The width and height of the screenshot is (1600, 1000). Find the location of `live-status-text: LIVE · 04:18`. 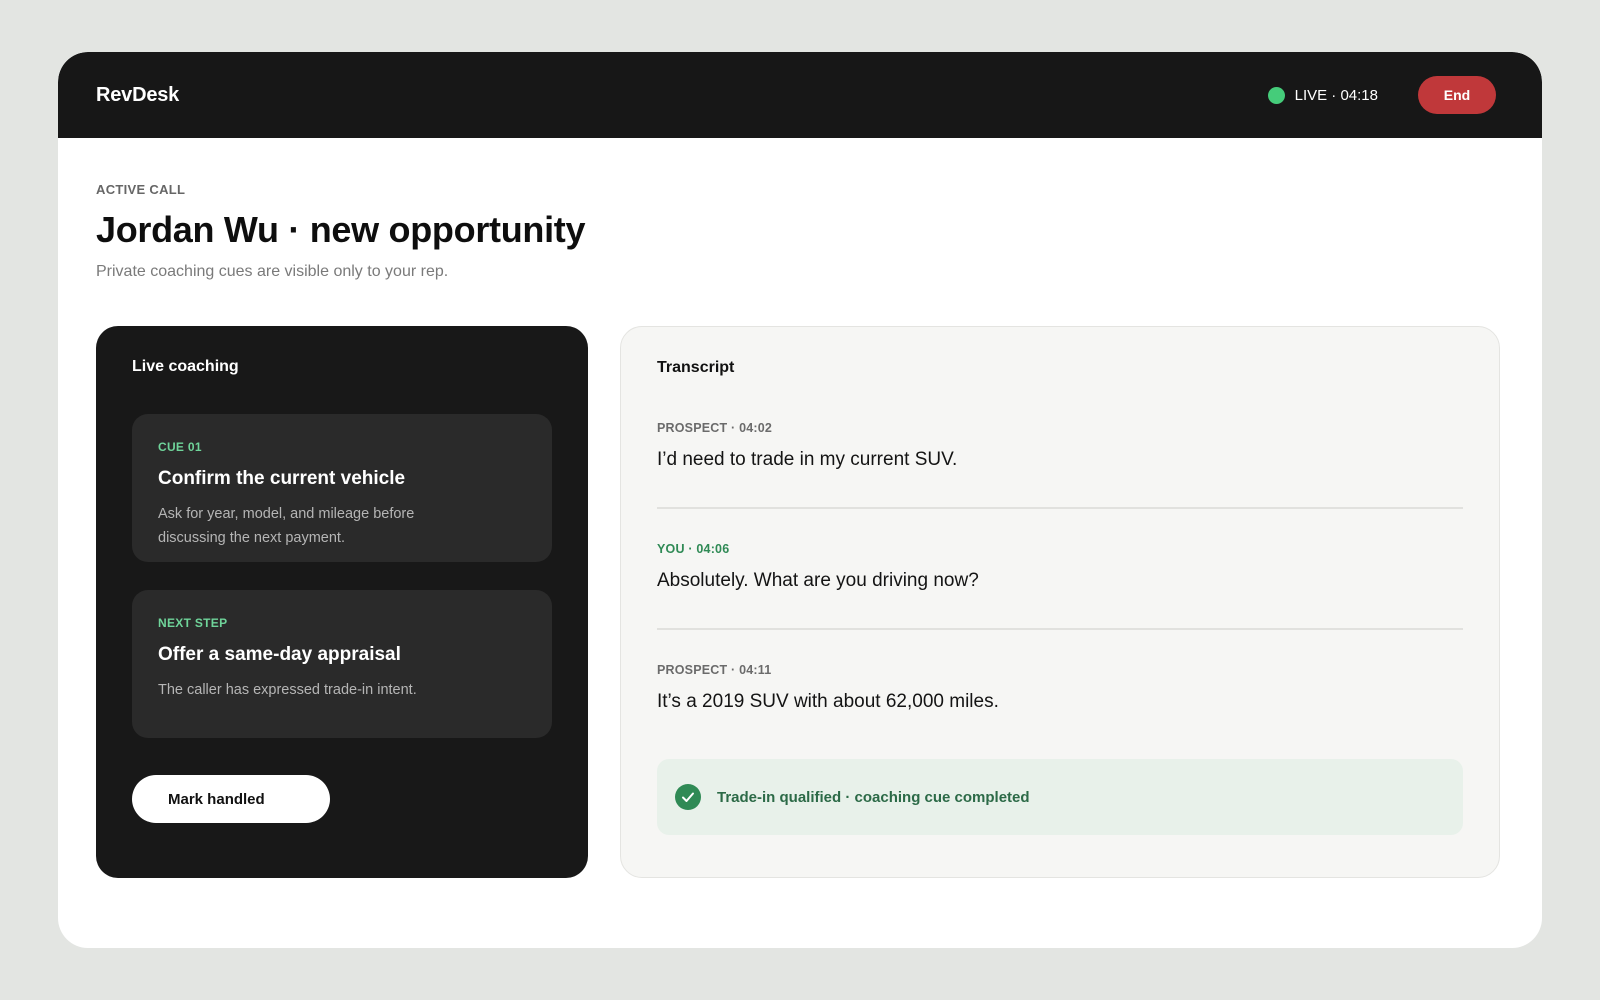

live-status-text: LIVE · 04:18 is located at coordinates (1336, 95).